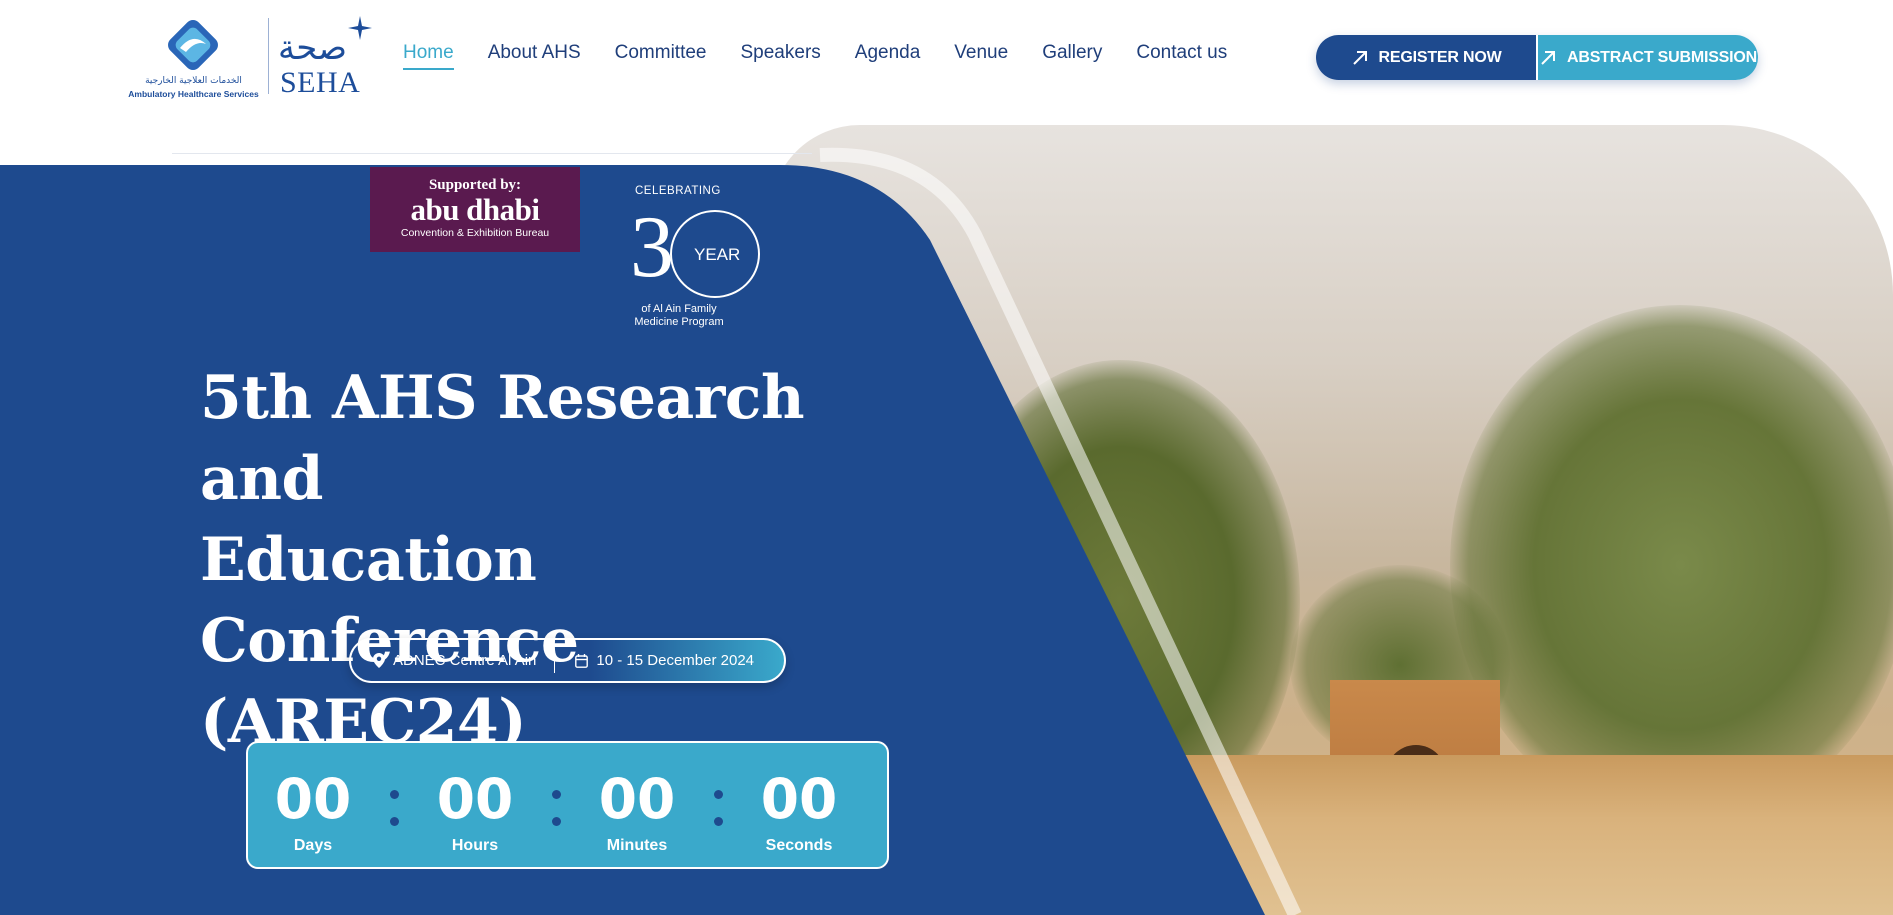  What do you see at coordinates (193, 81) in the screenshot?
I see `ahs-logo-arabic: الخدمات العلاجية الخارجية` at bounding box center [193, 81].